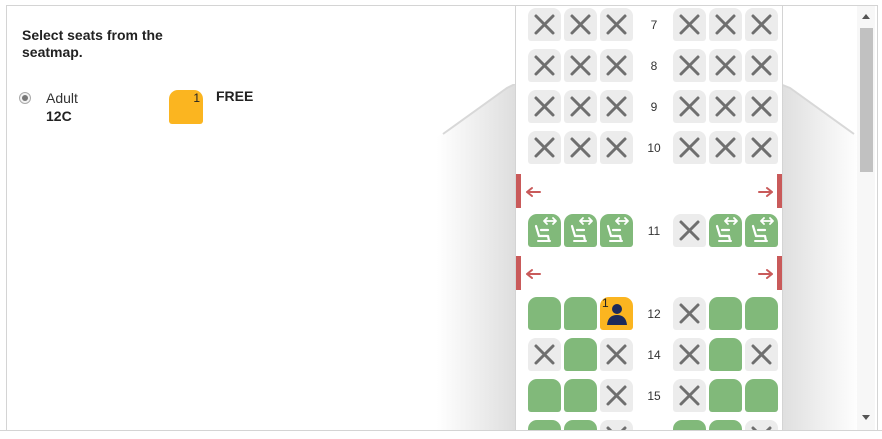 The height and width of the screenshot is (439, 882). I want to click on row-number: 7, so click(654, 25).